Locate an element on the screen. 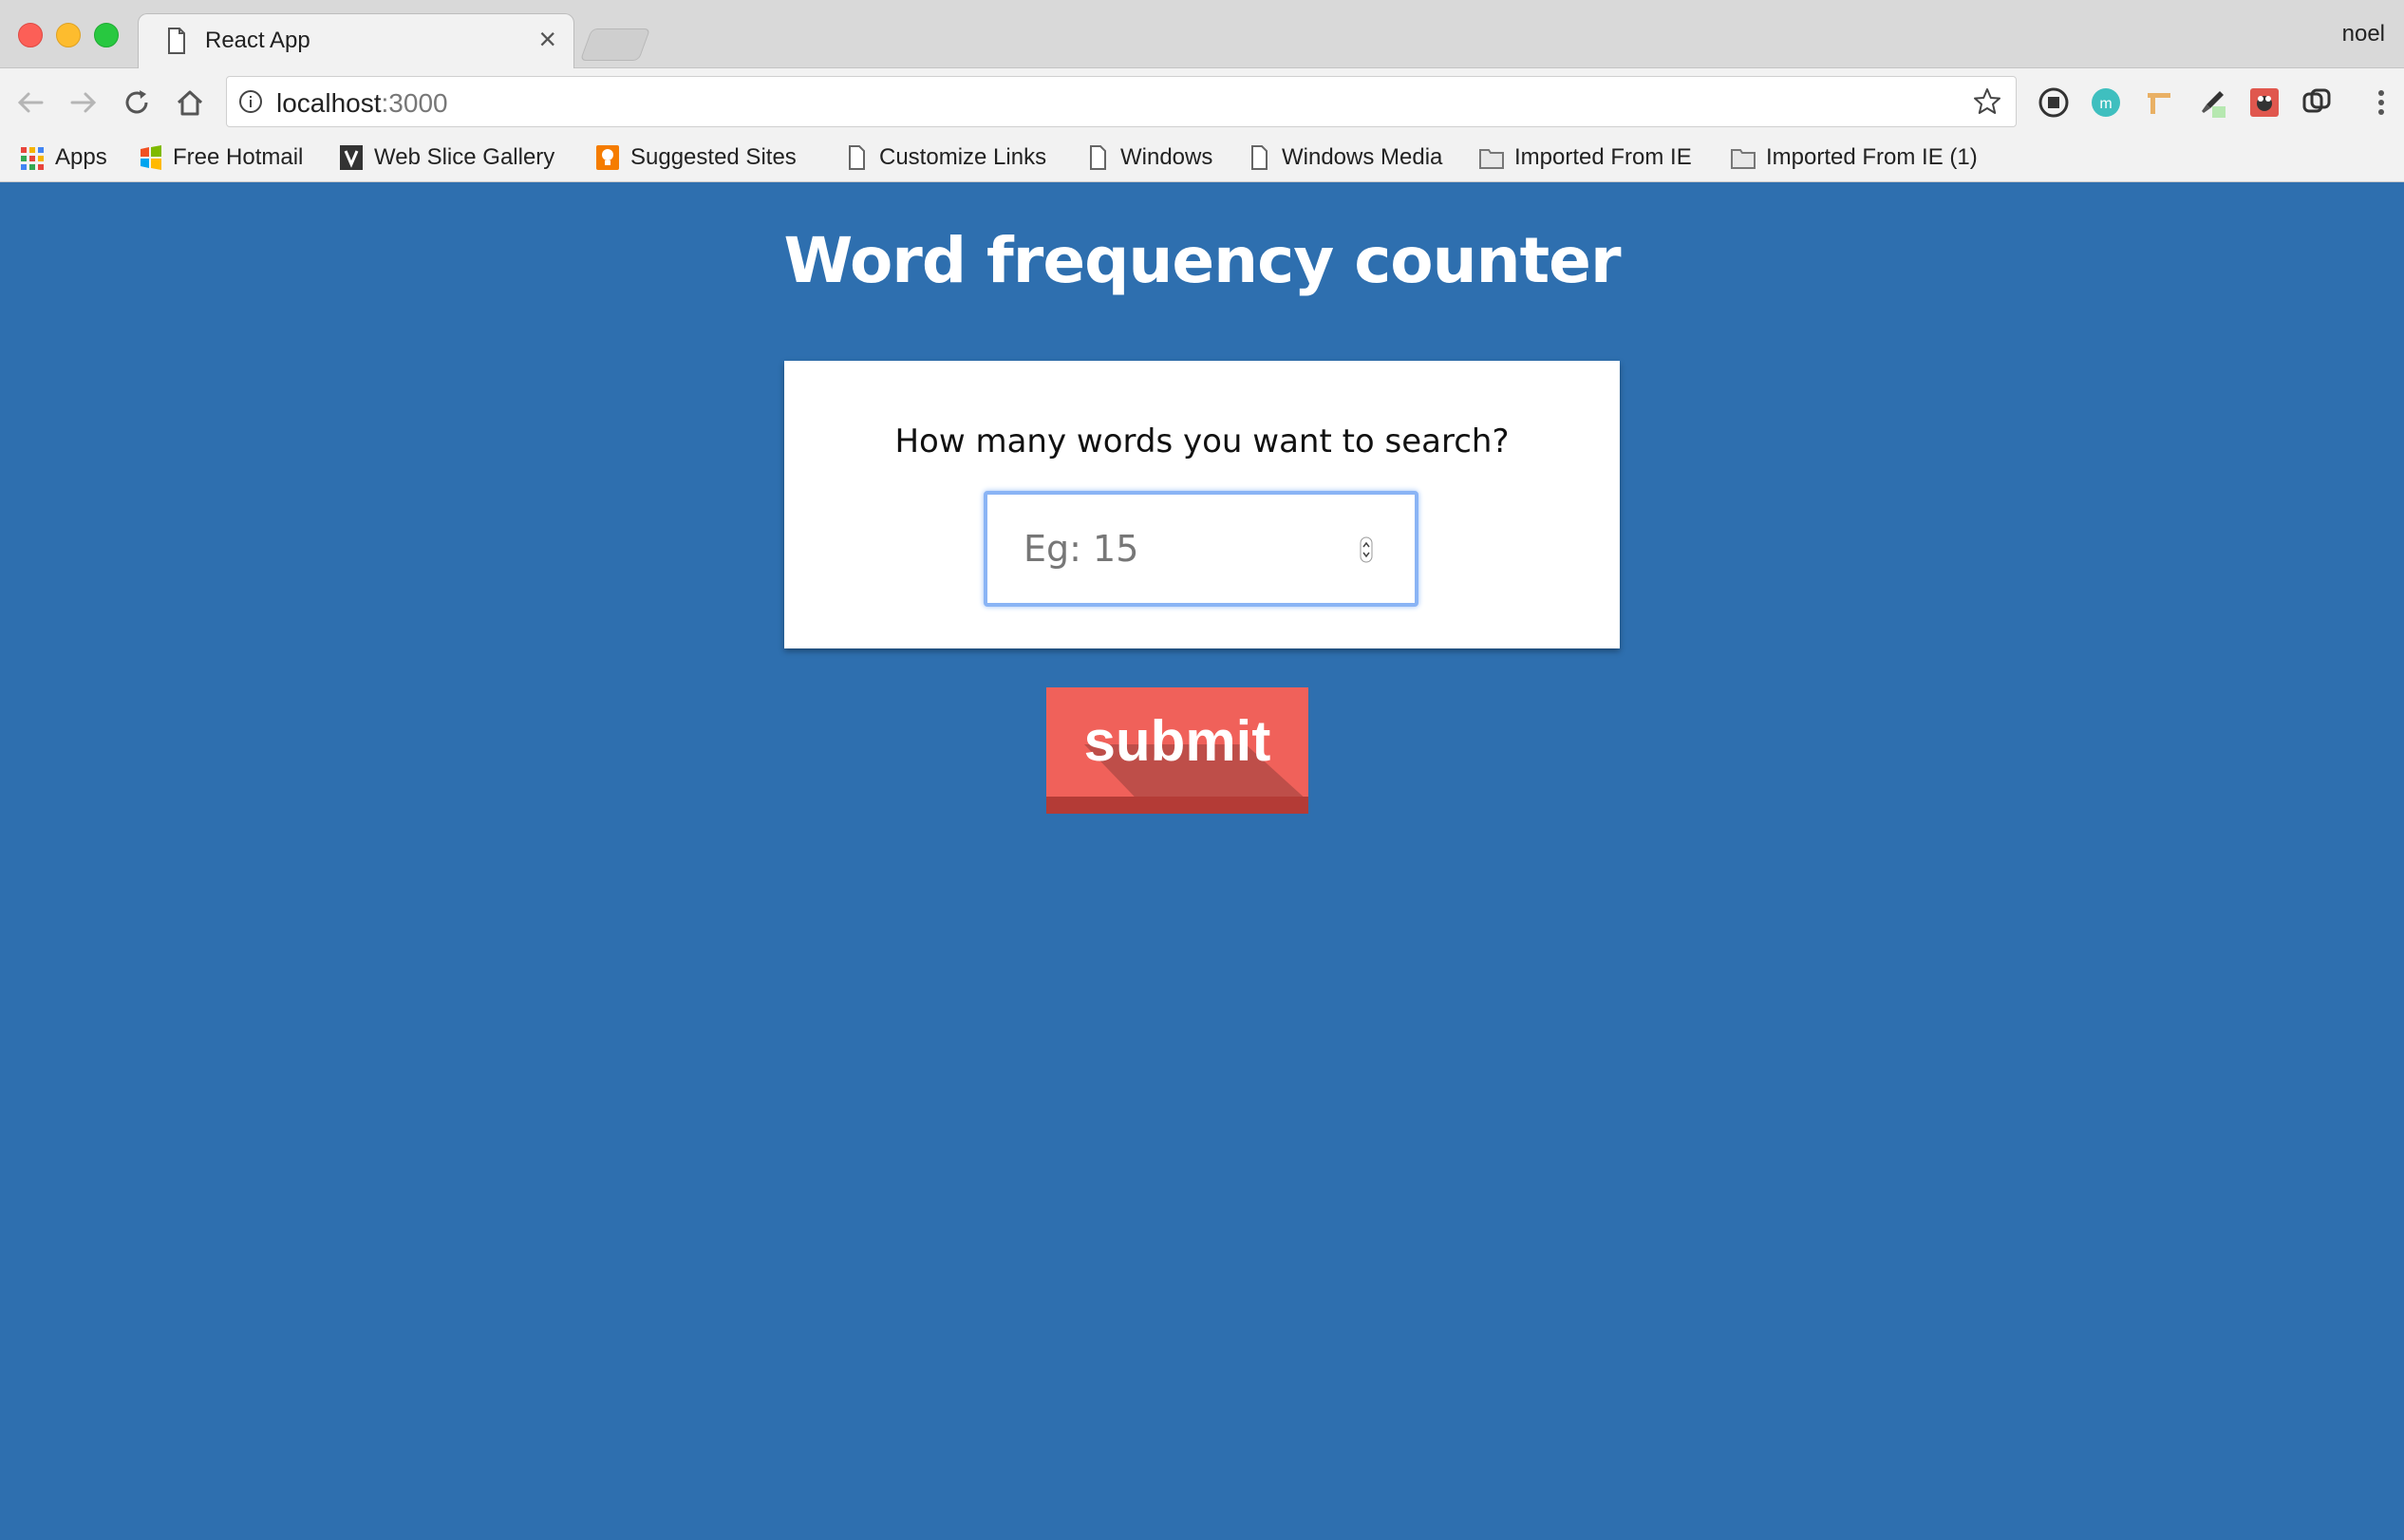 This screenshot has height=1540, width=2404. suggested-sites-icon is located at coordinates (607, 158).